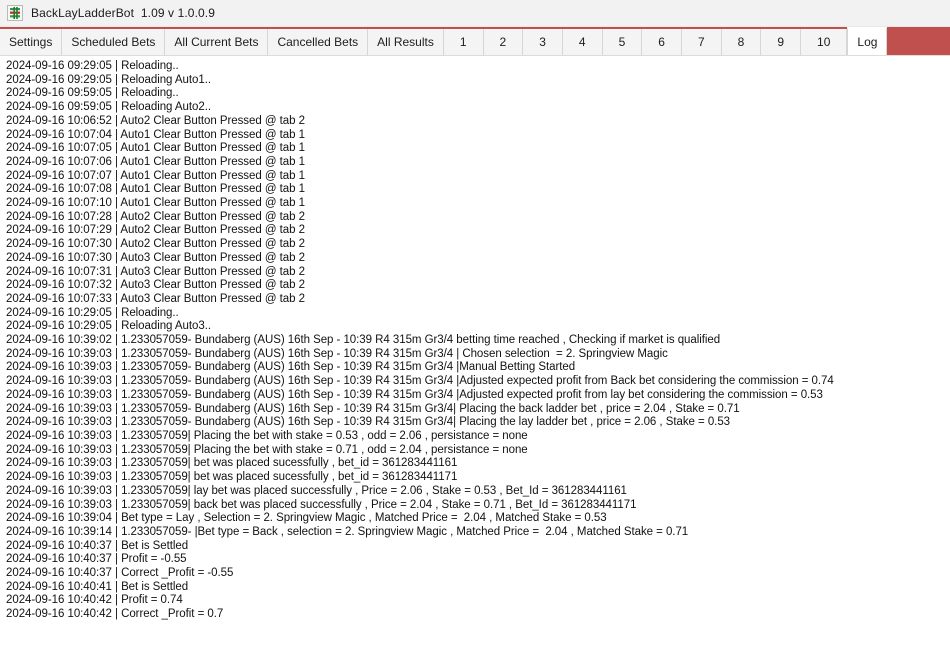 This screenshot has height=649, width=950. What do you see at coordinates (475, 13) in the screenshot?
I see `title-bar: BackLayLadderBot 1.09 v 1.0.0.9` at bounding box center [475, 13].